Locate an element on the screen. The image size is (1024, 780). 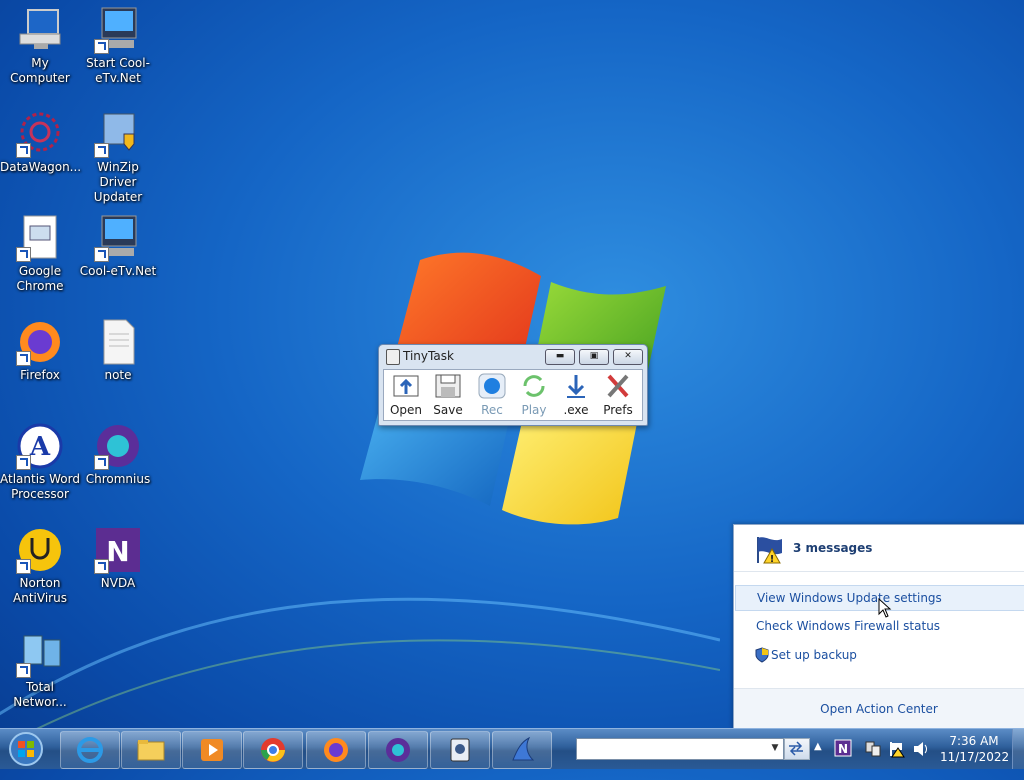
save-icon is located at coordinates (448, 386).